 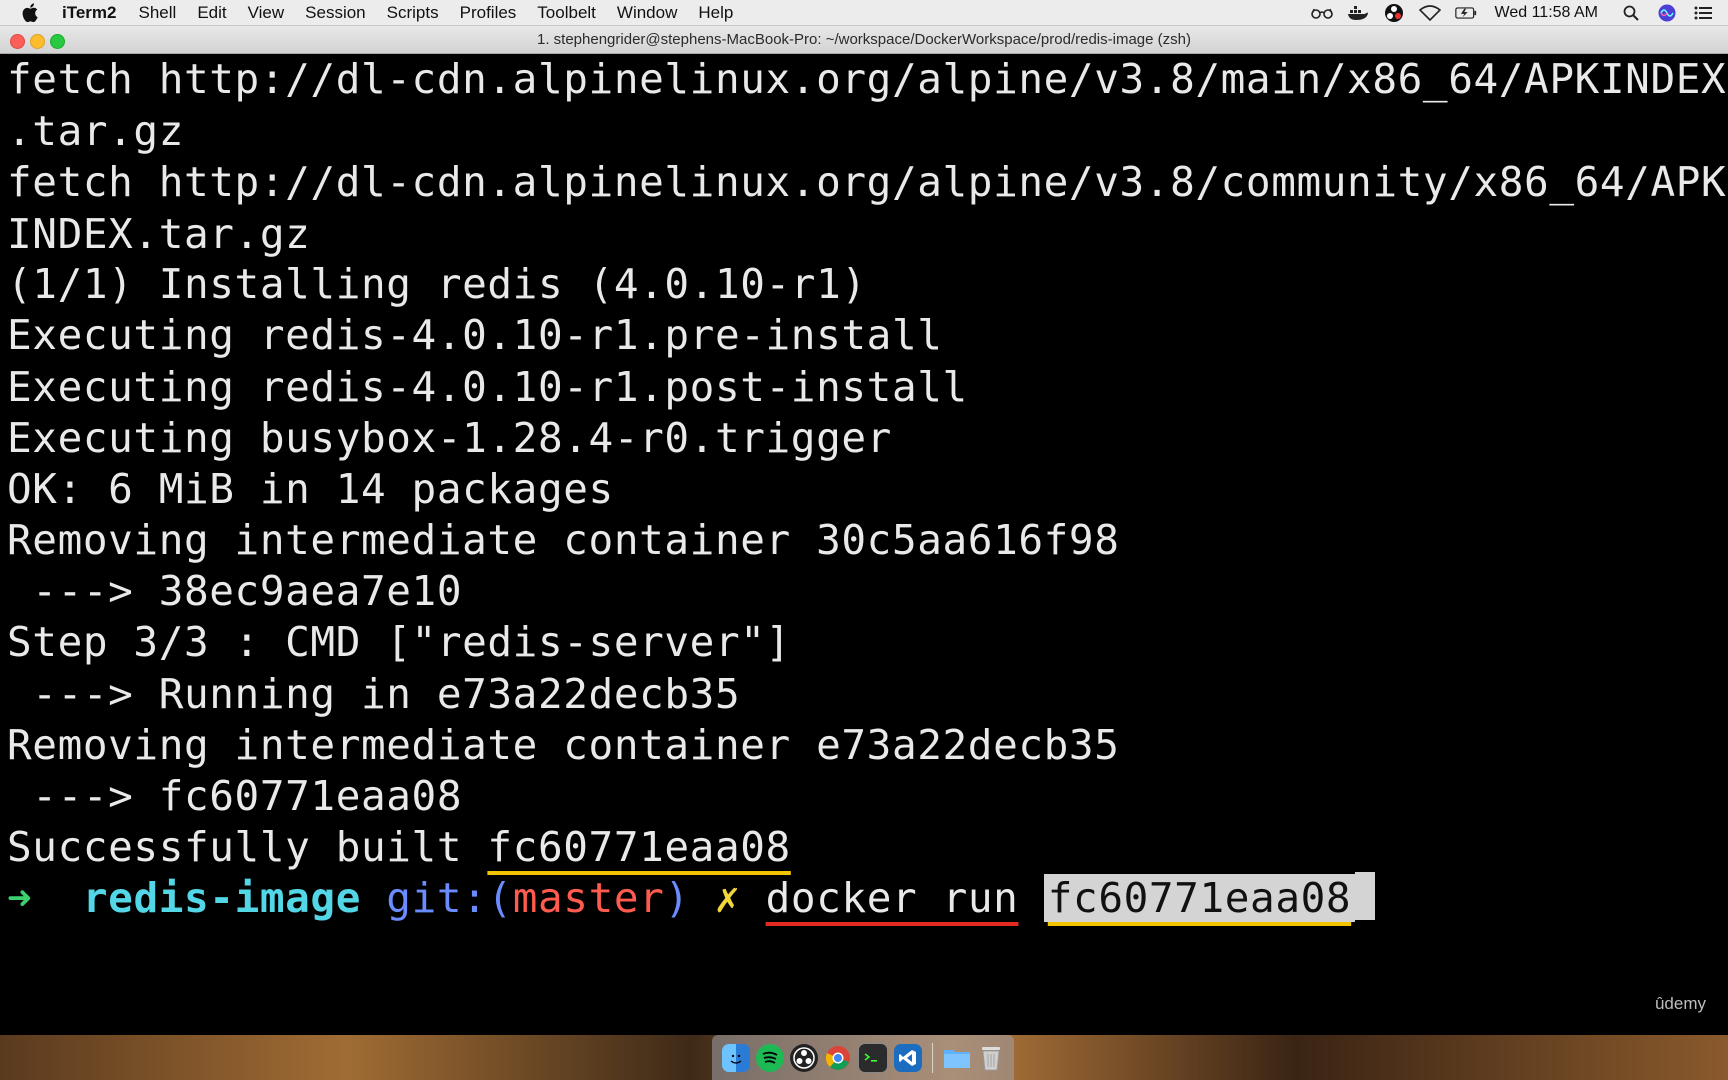 I want to click on build-success-text: Successfully built, so click(x=247, y=847).